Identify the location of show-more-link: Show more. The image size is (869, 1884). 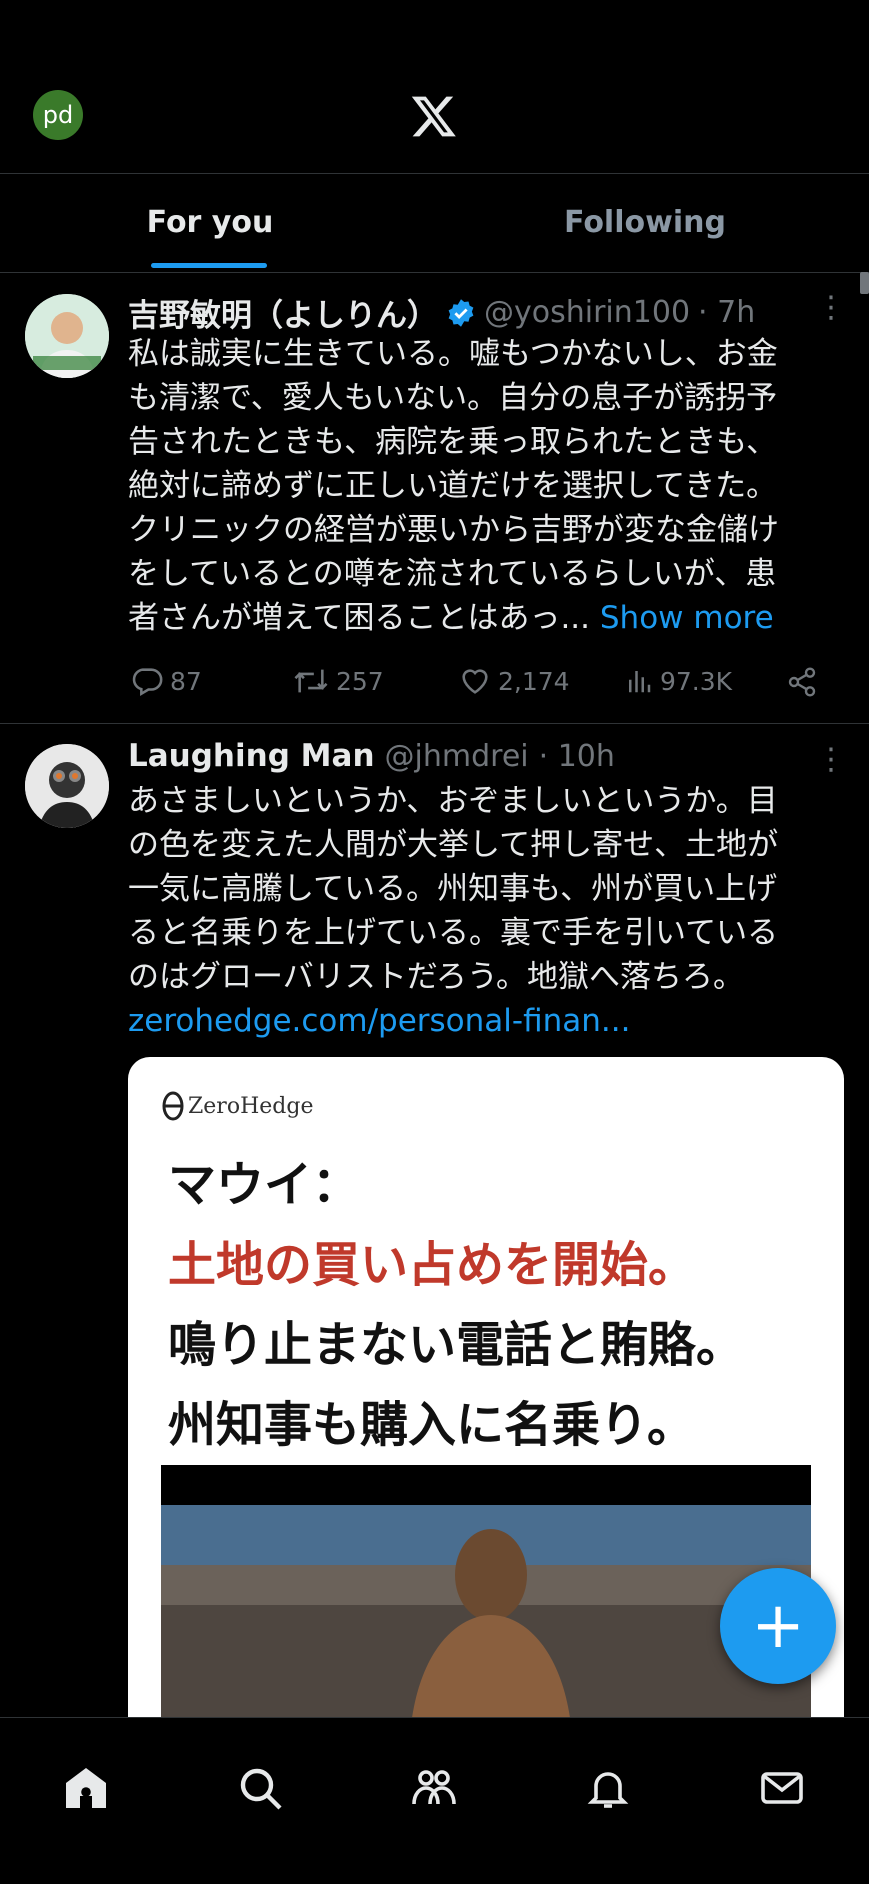
(687, 618).